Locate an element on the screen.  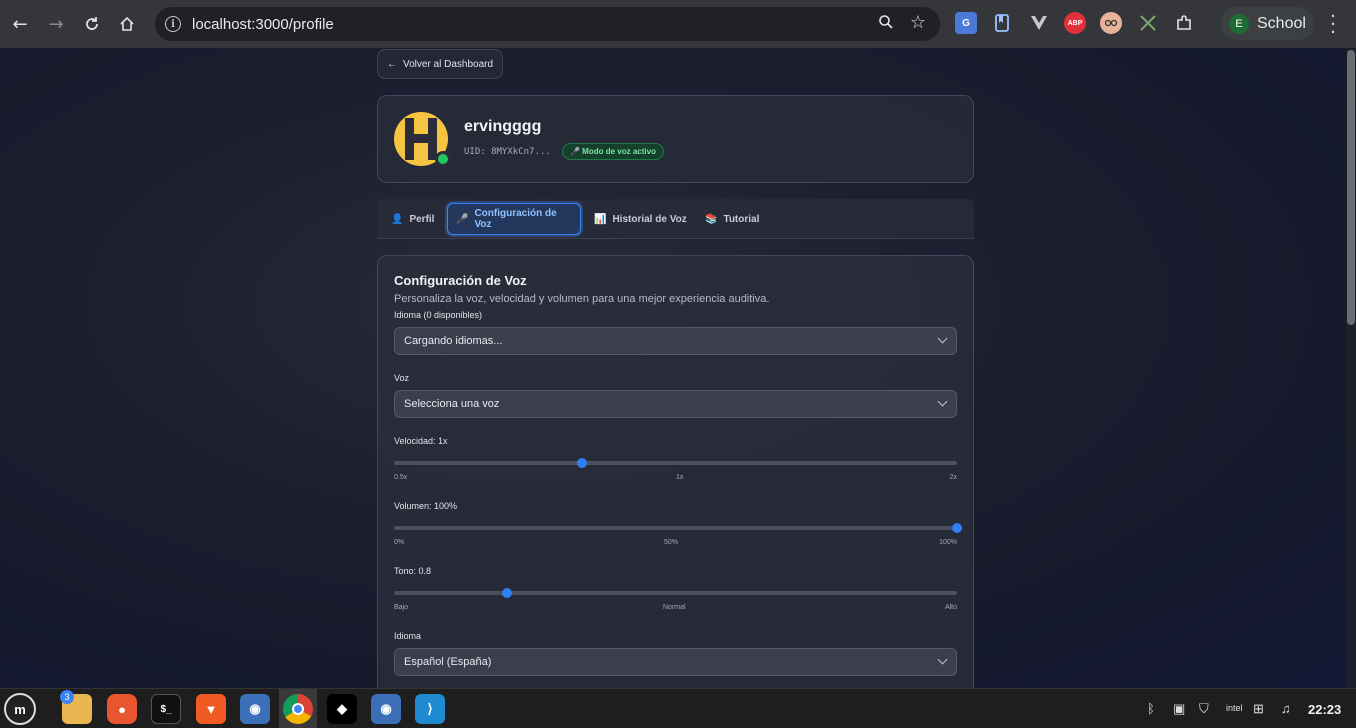
clock: 22:23 is located at coordinates (1324, 709).